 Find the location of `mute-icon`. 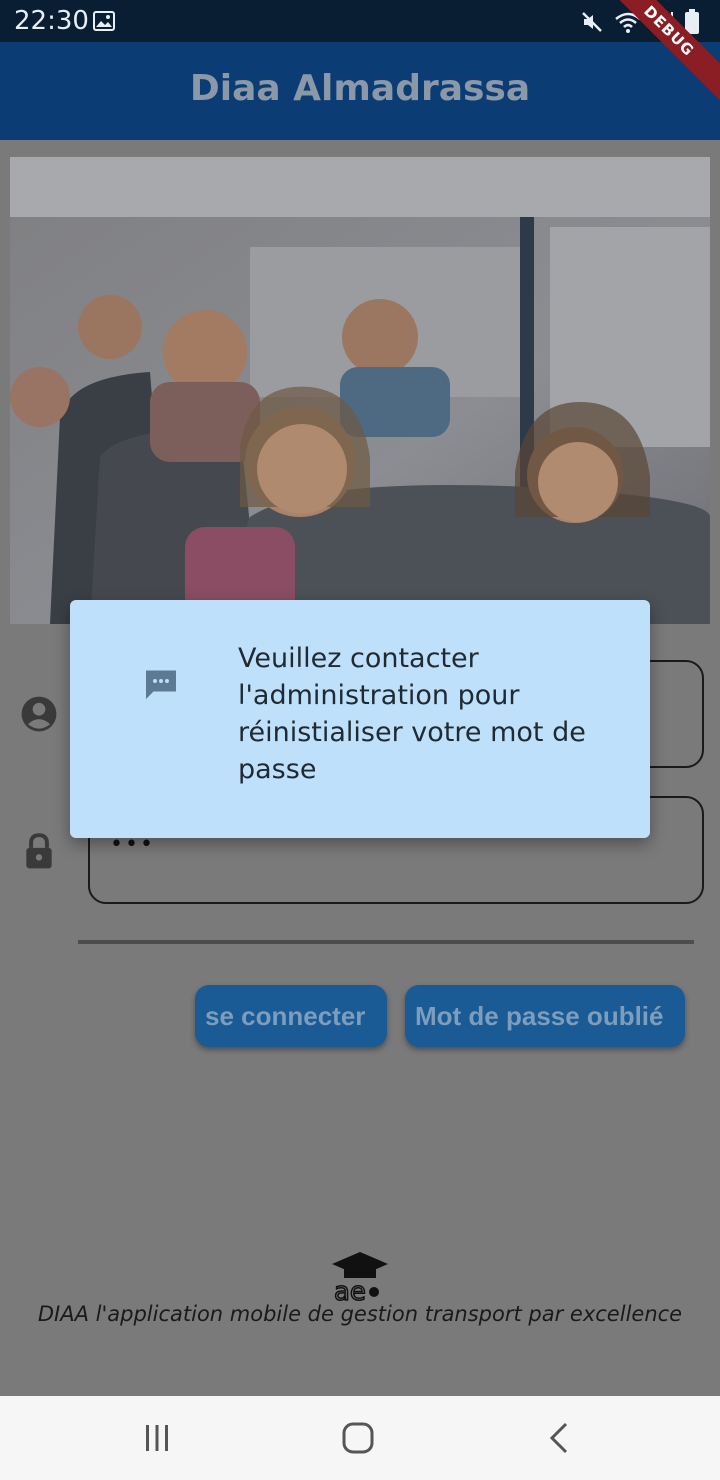

mute-icon is located at coordinates (592, 22).